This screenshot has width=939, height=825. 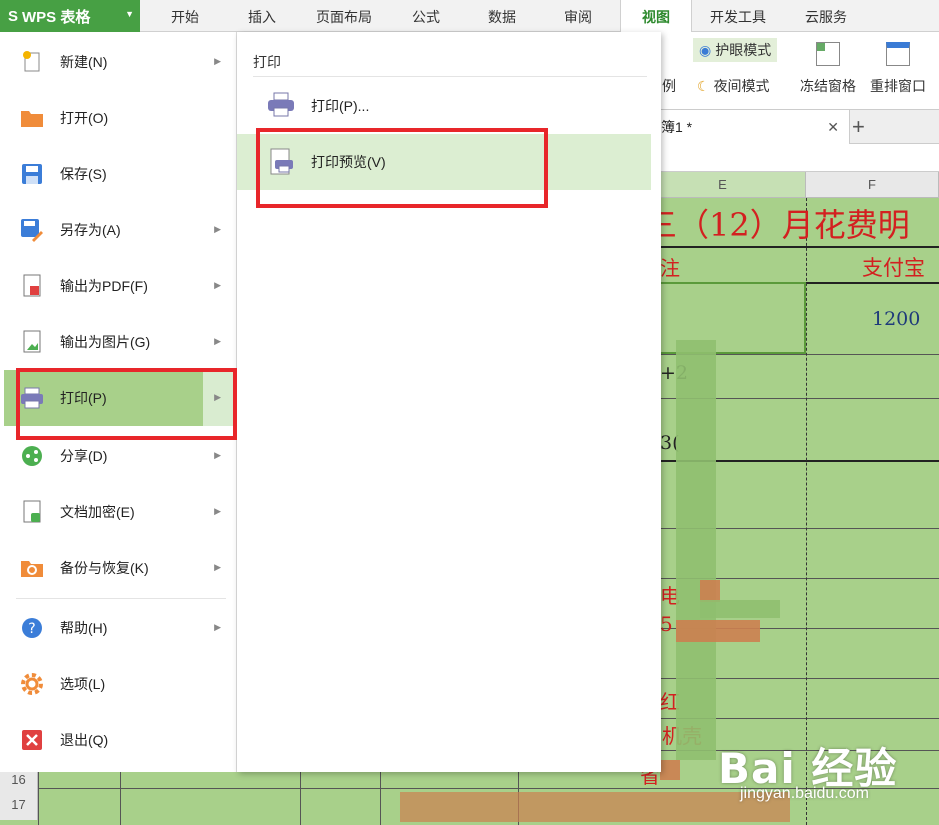 I want to click on pdf-icon, so click(x=32, y=286).